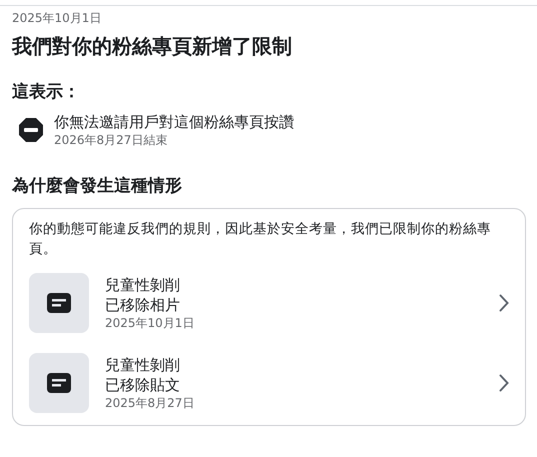 The width and height of the screenshot is (537, 457). Describe the element at coordinates (142, 305) in the screenshot. I see `removed-action: 已移除相片` at that location.